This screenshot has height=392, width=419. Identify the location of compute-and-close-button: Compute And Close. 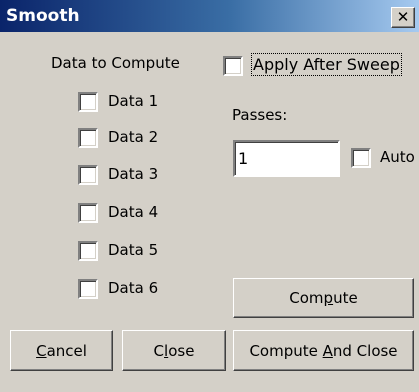
(323, 350).